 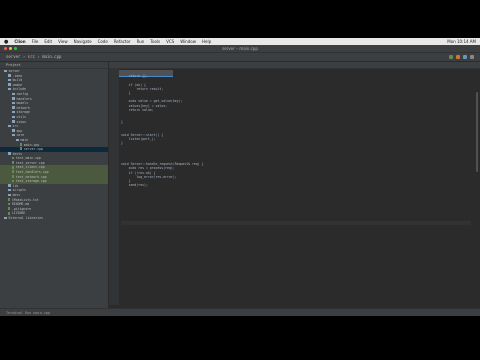 I want to click on status-bar: Terminal Run main.cpp, so click(x=240, y=312).